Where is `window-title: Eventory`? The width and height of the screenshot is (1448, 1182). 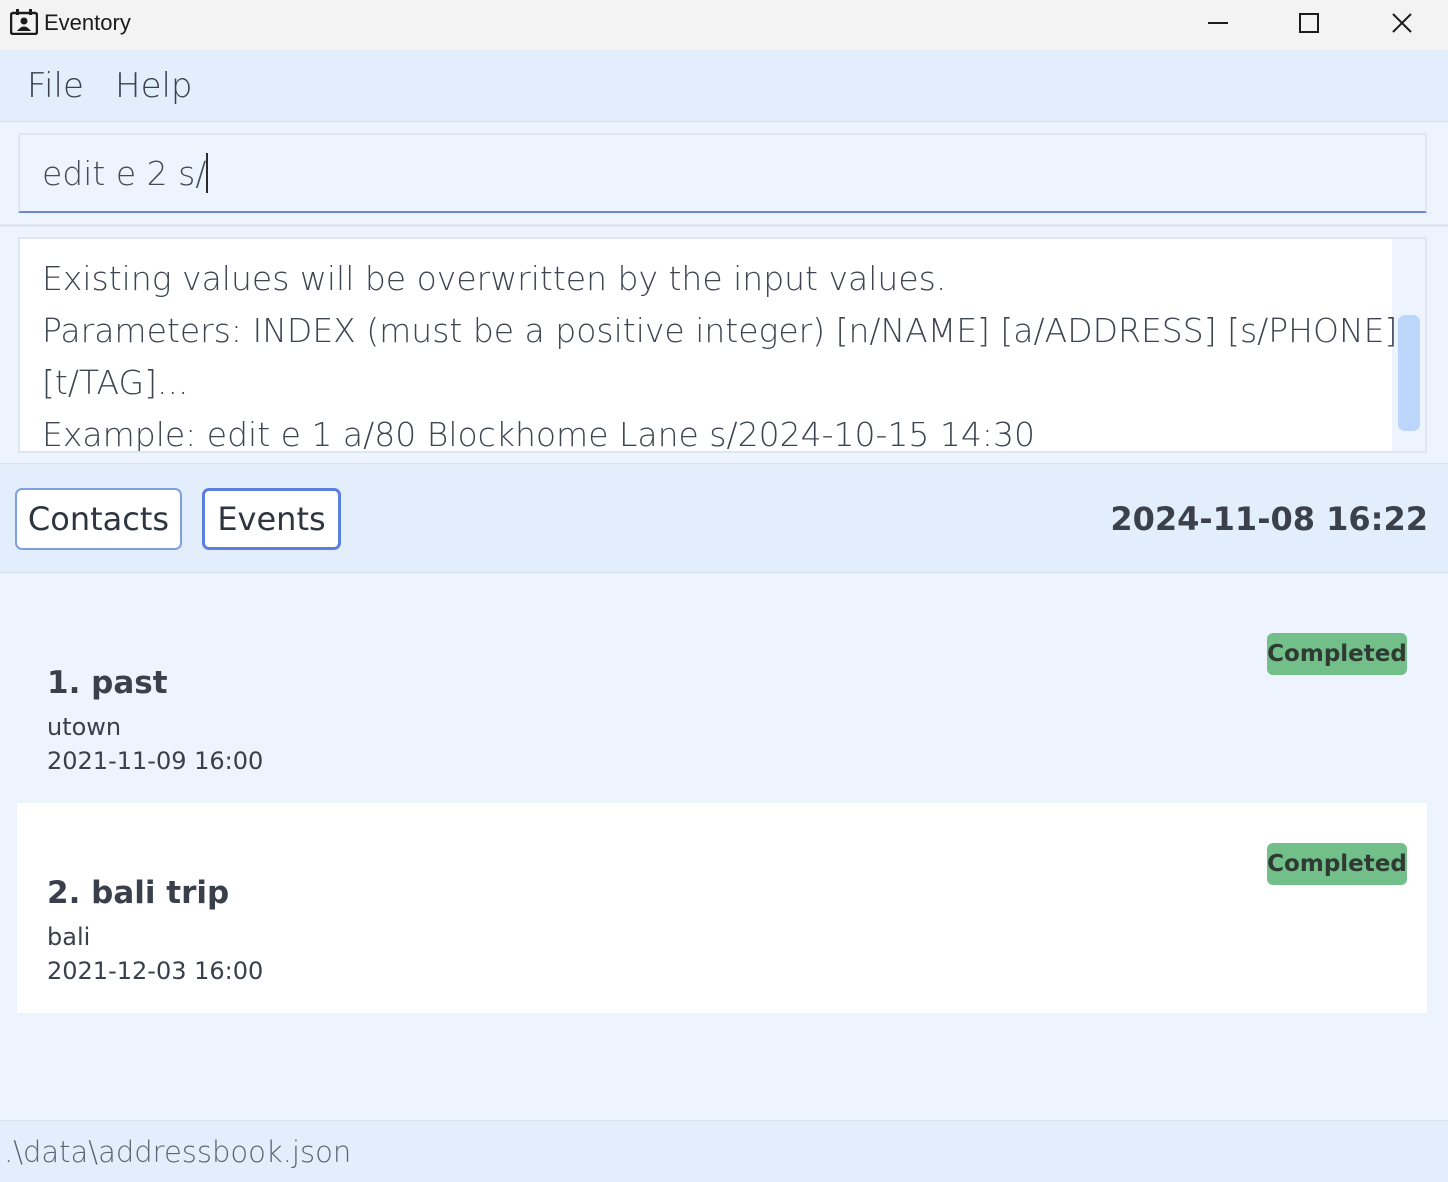 window-title: Eventory is located at coordinates (87, 22).